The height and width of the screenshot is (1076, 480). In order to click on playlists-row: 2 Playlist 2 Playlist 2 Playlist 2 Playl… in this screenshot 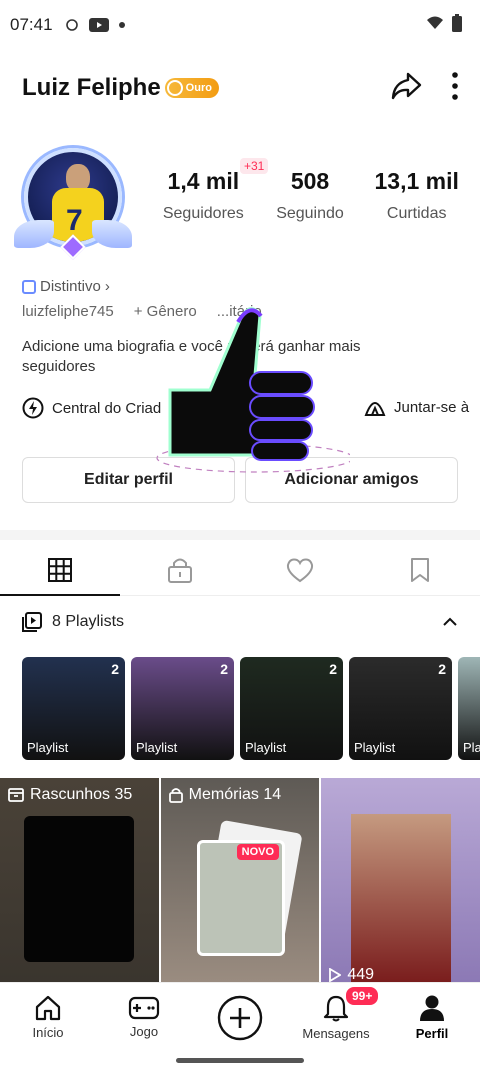, I will do `click(251, 709)`.